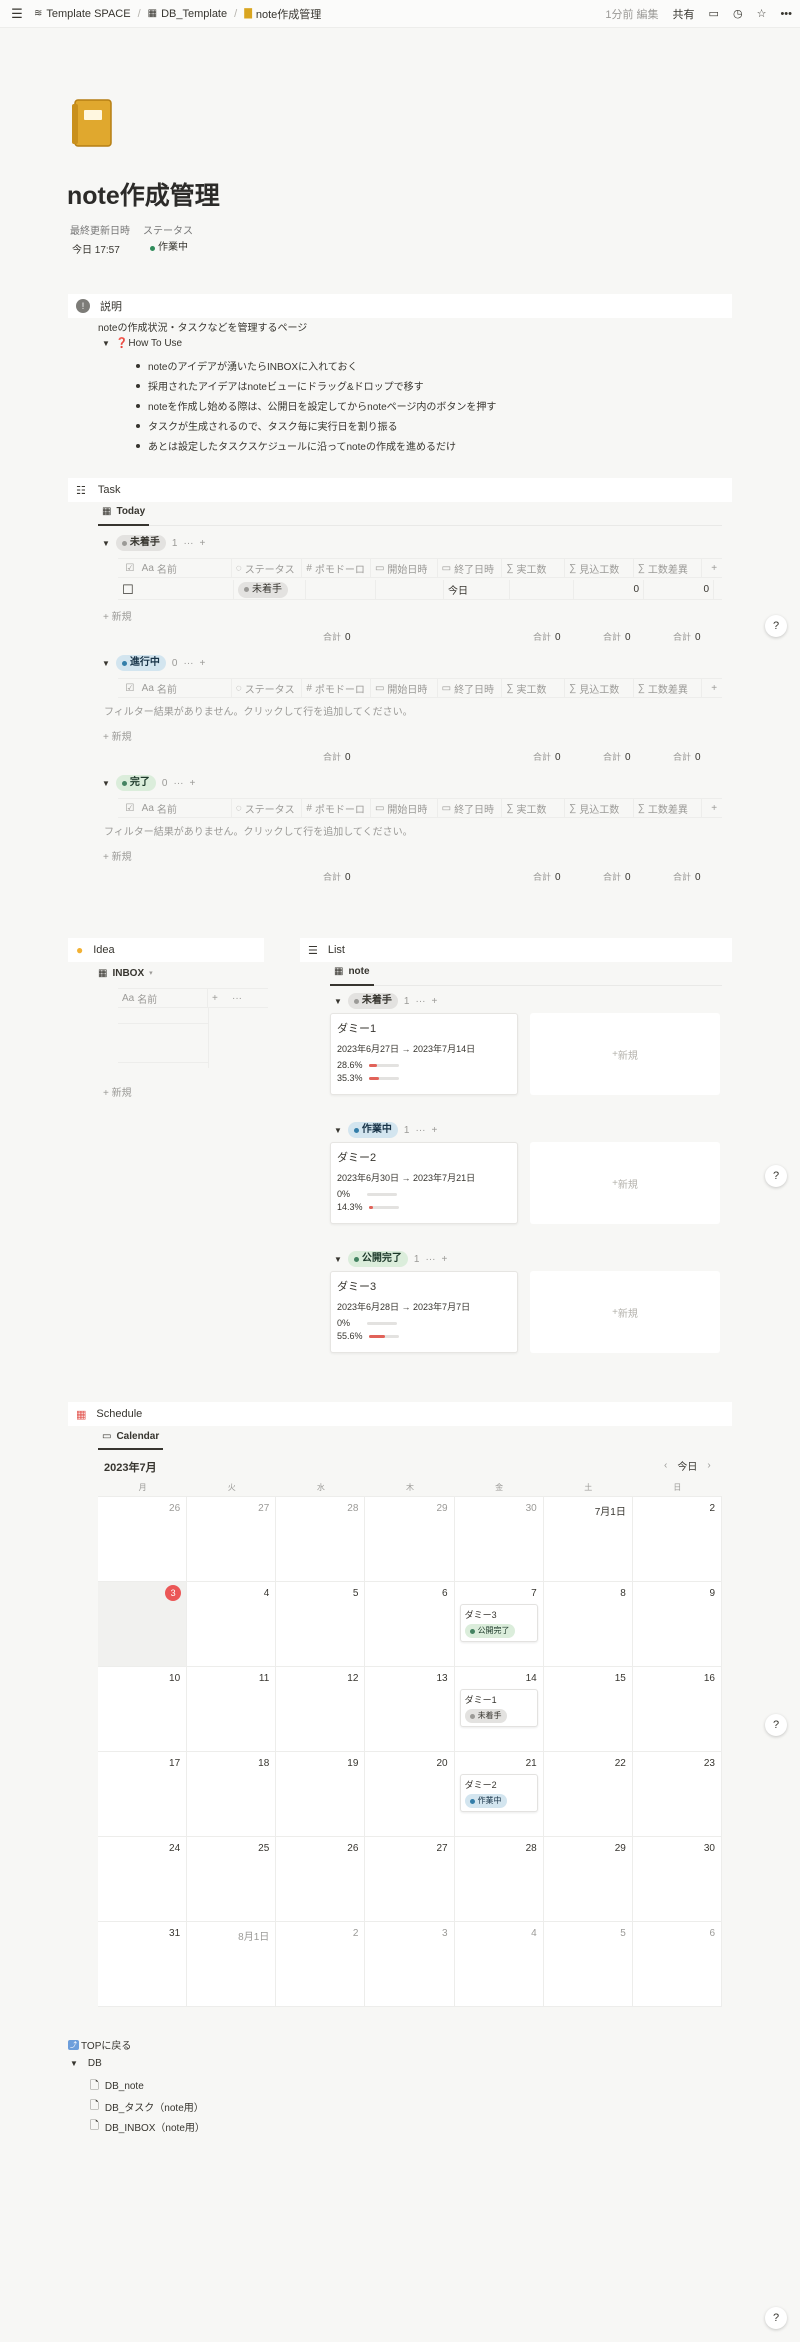  Describe the element at coordinates (128, 568) in the screenshot. I see `select-all-checkbox: ☑` at that location.